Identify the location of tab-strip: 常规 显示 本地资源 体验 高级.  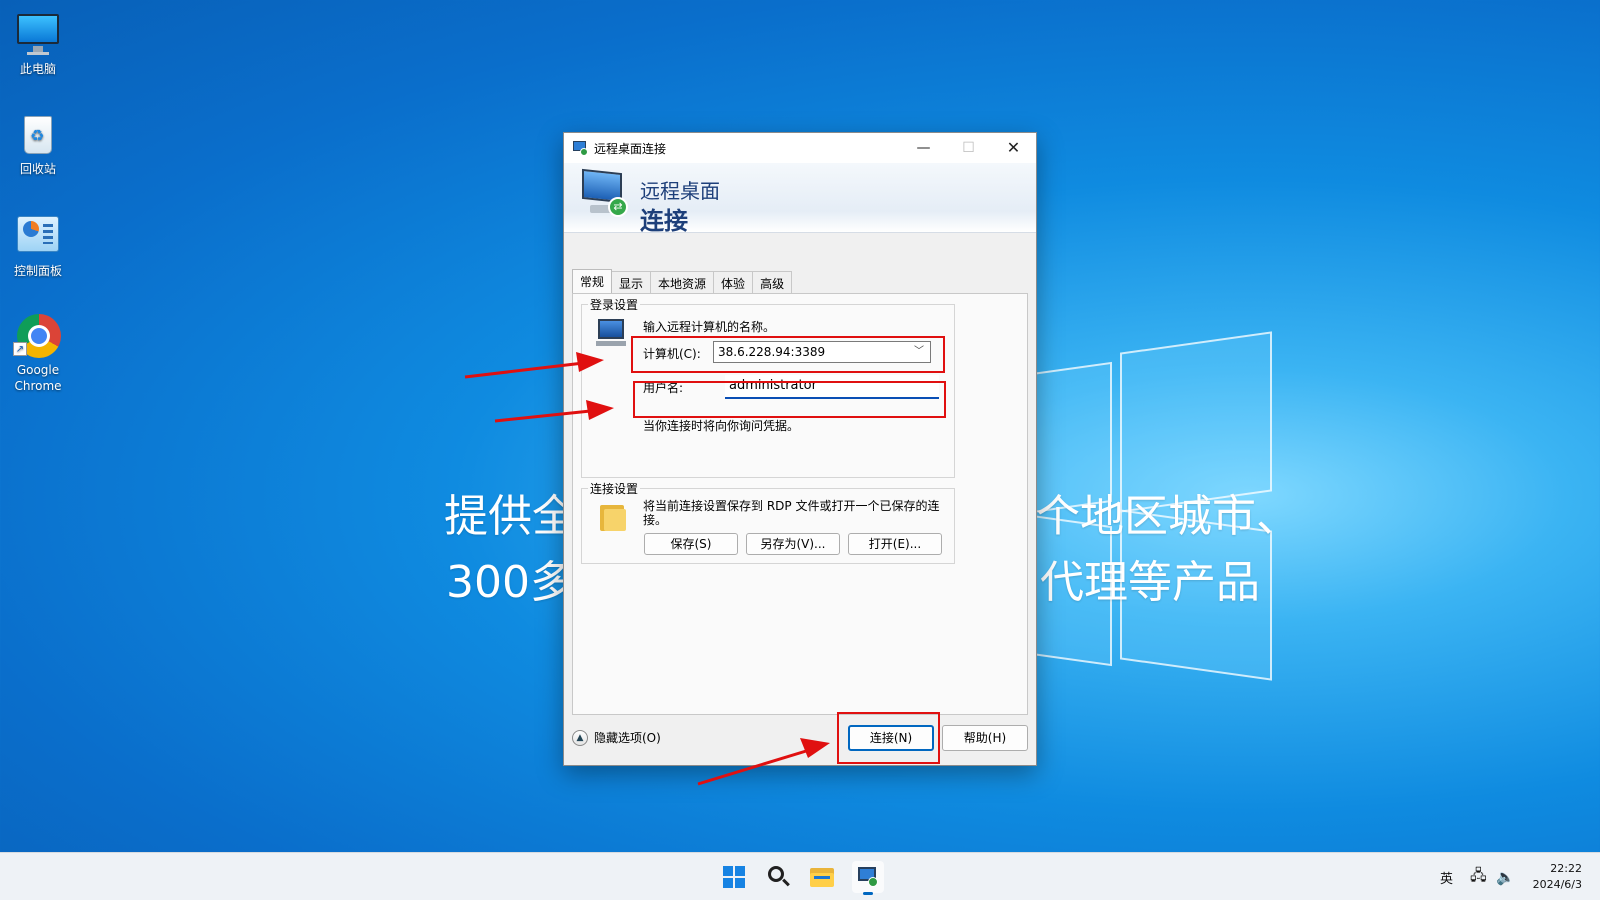
(682, 281).